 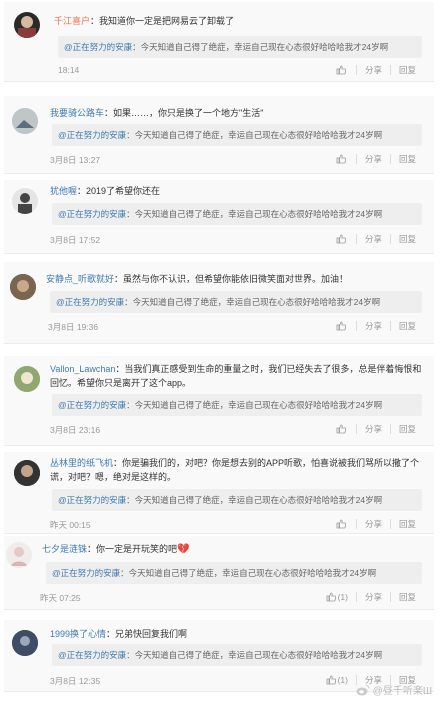 I want to click on comment-user-link: 犹他喔, so click(x=63, y=191).